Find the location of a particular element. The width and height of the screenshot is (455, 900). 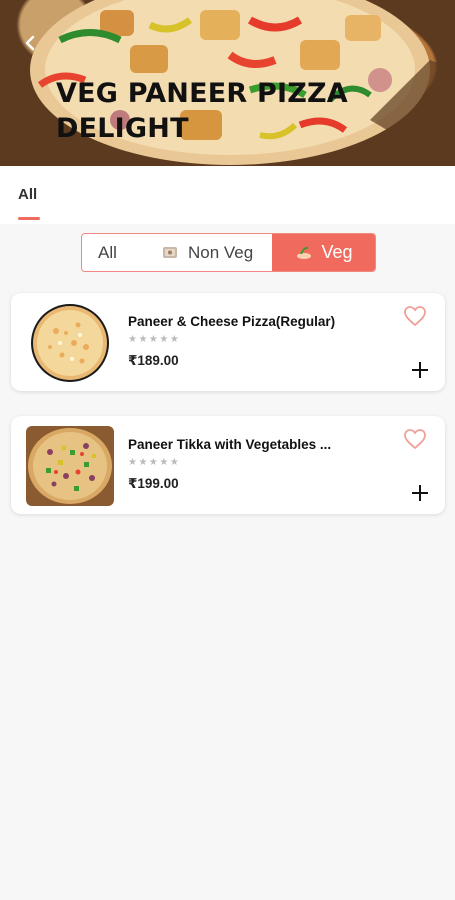

filter-option-label: Non Veg is located at coordinates (221, 252).